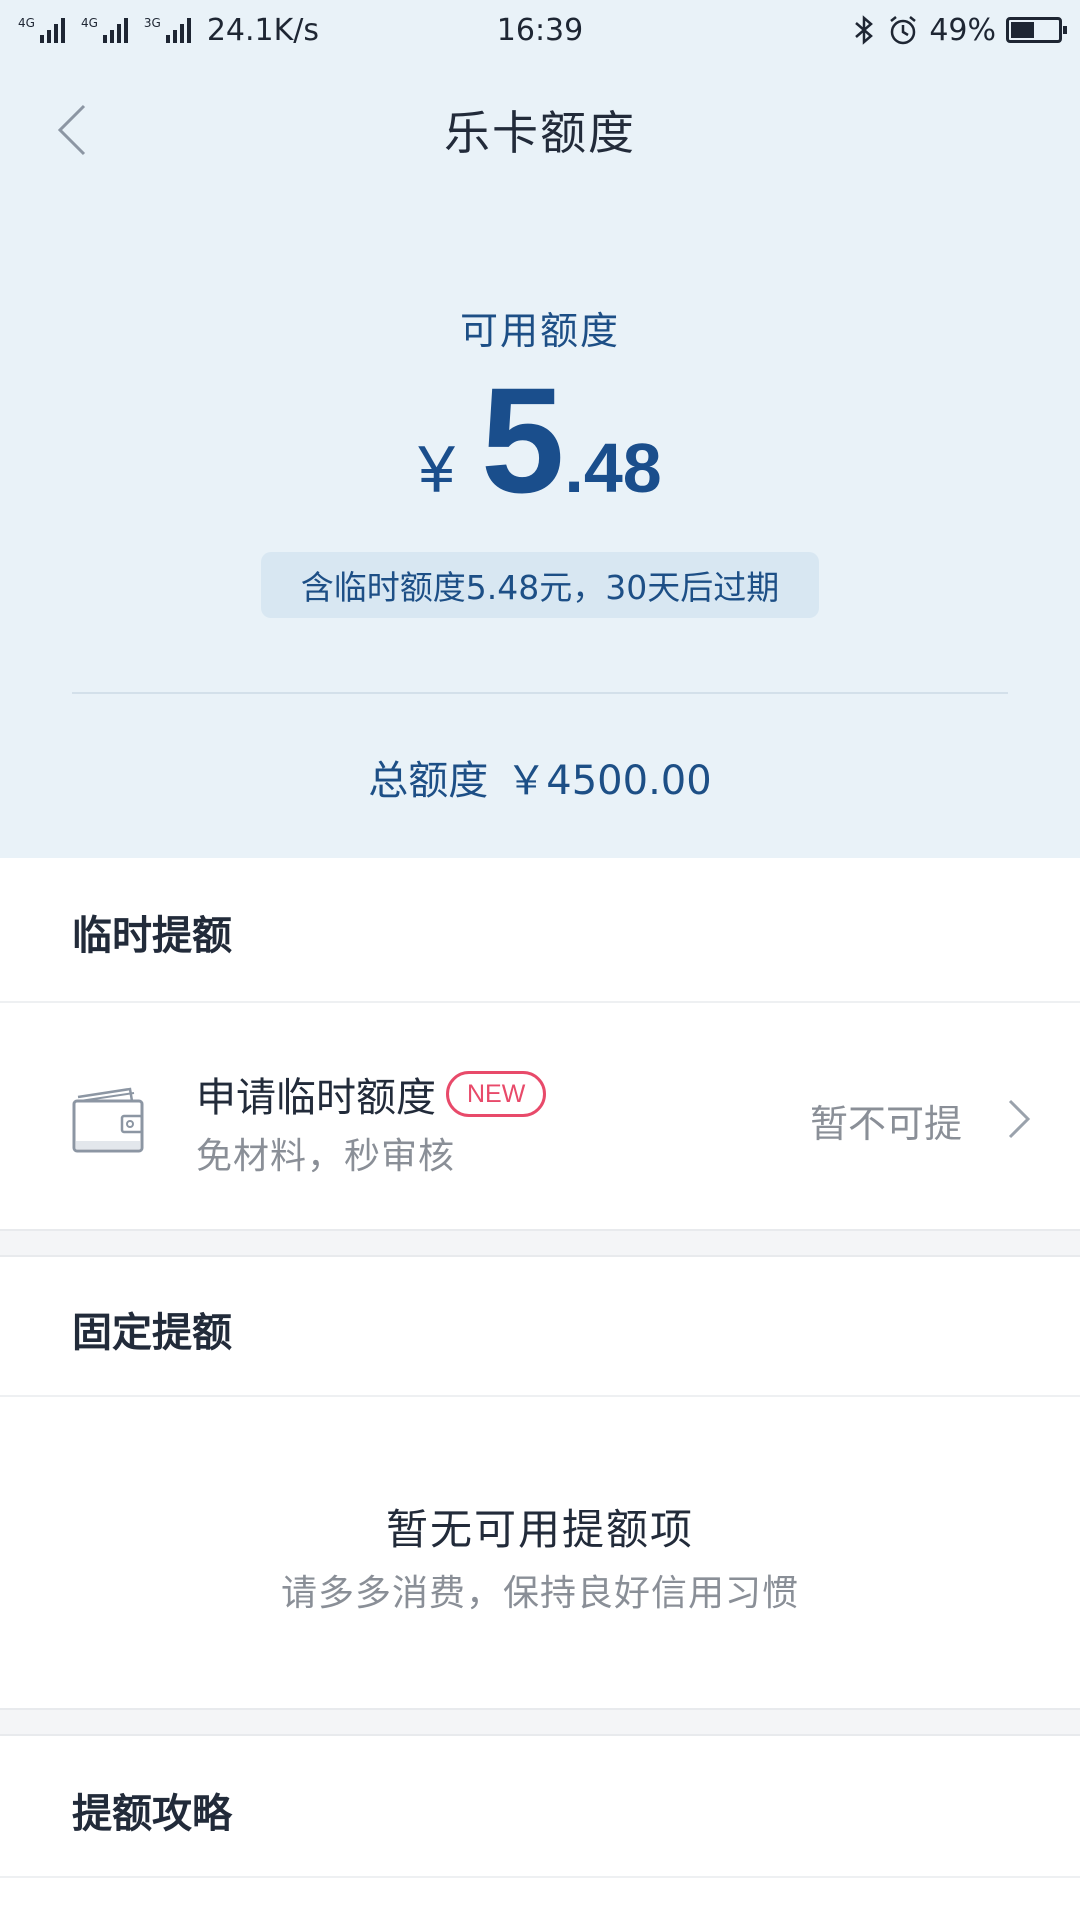 The width and height of the screenshot is (1080, 1920). I want to click on network-speed: 24.1K/s, so click(263, 30).